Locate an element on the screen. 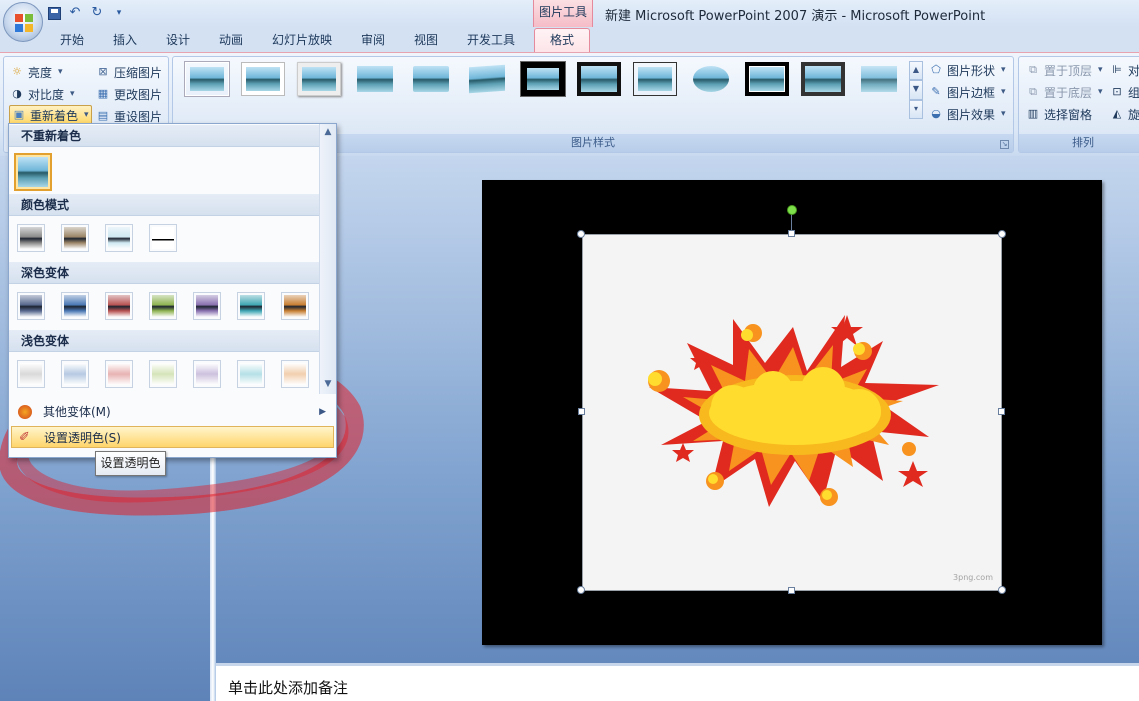 The image size is (1139, 701). brightness-label: 亮度 is located at coordinates (40, 72).